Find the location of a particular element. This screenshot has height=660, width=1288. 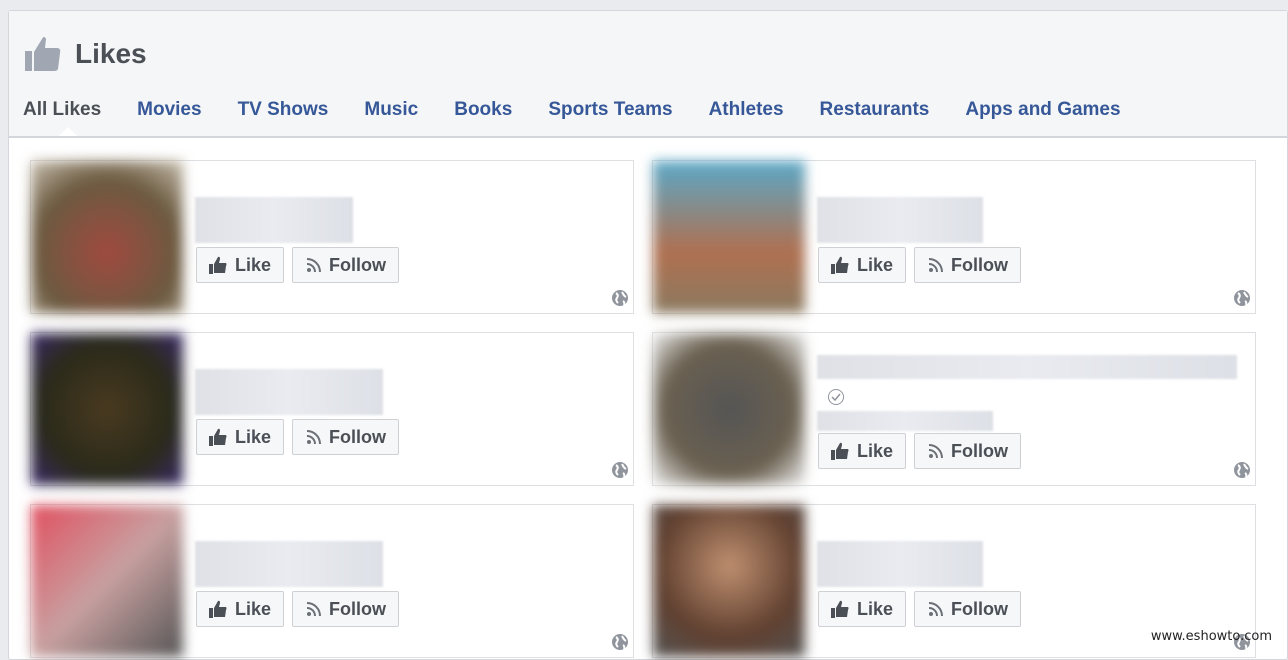

tab-all-likes: All Likes is located at coordinates (62, 117).